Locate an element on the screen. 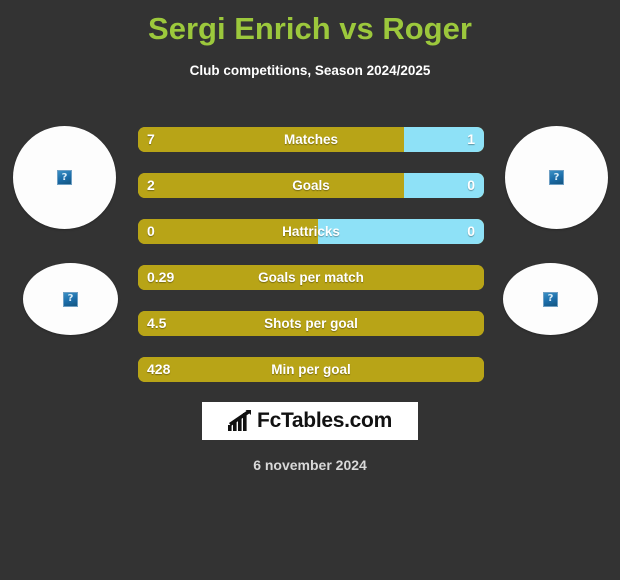  fctables-logo: FcTables.com is located at coordinates (310, 421).